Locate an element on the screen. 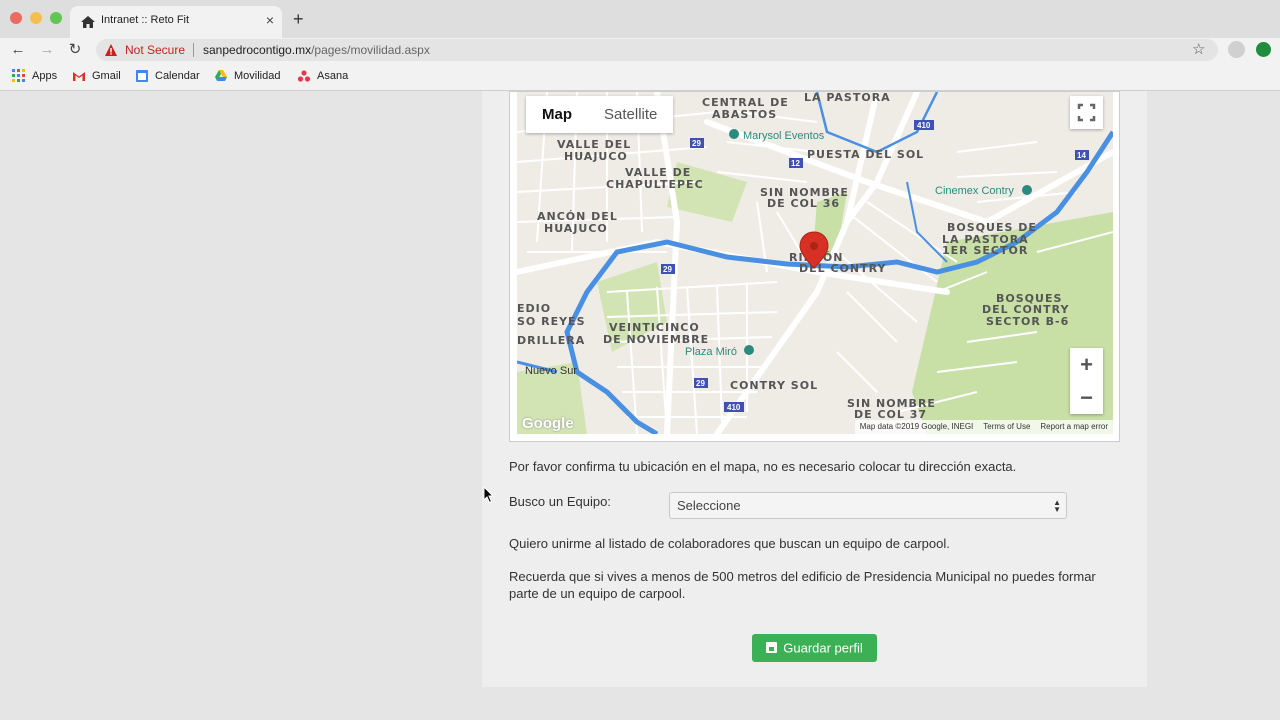  back-button: ← is located at coordinates (18, 50).